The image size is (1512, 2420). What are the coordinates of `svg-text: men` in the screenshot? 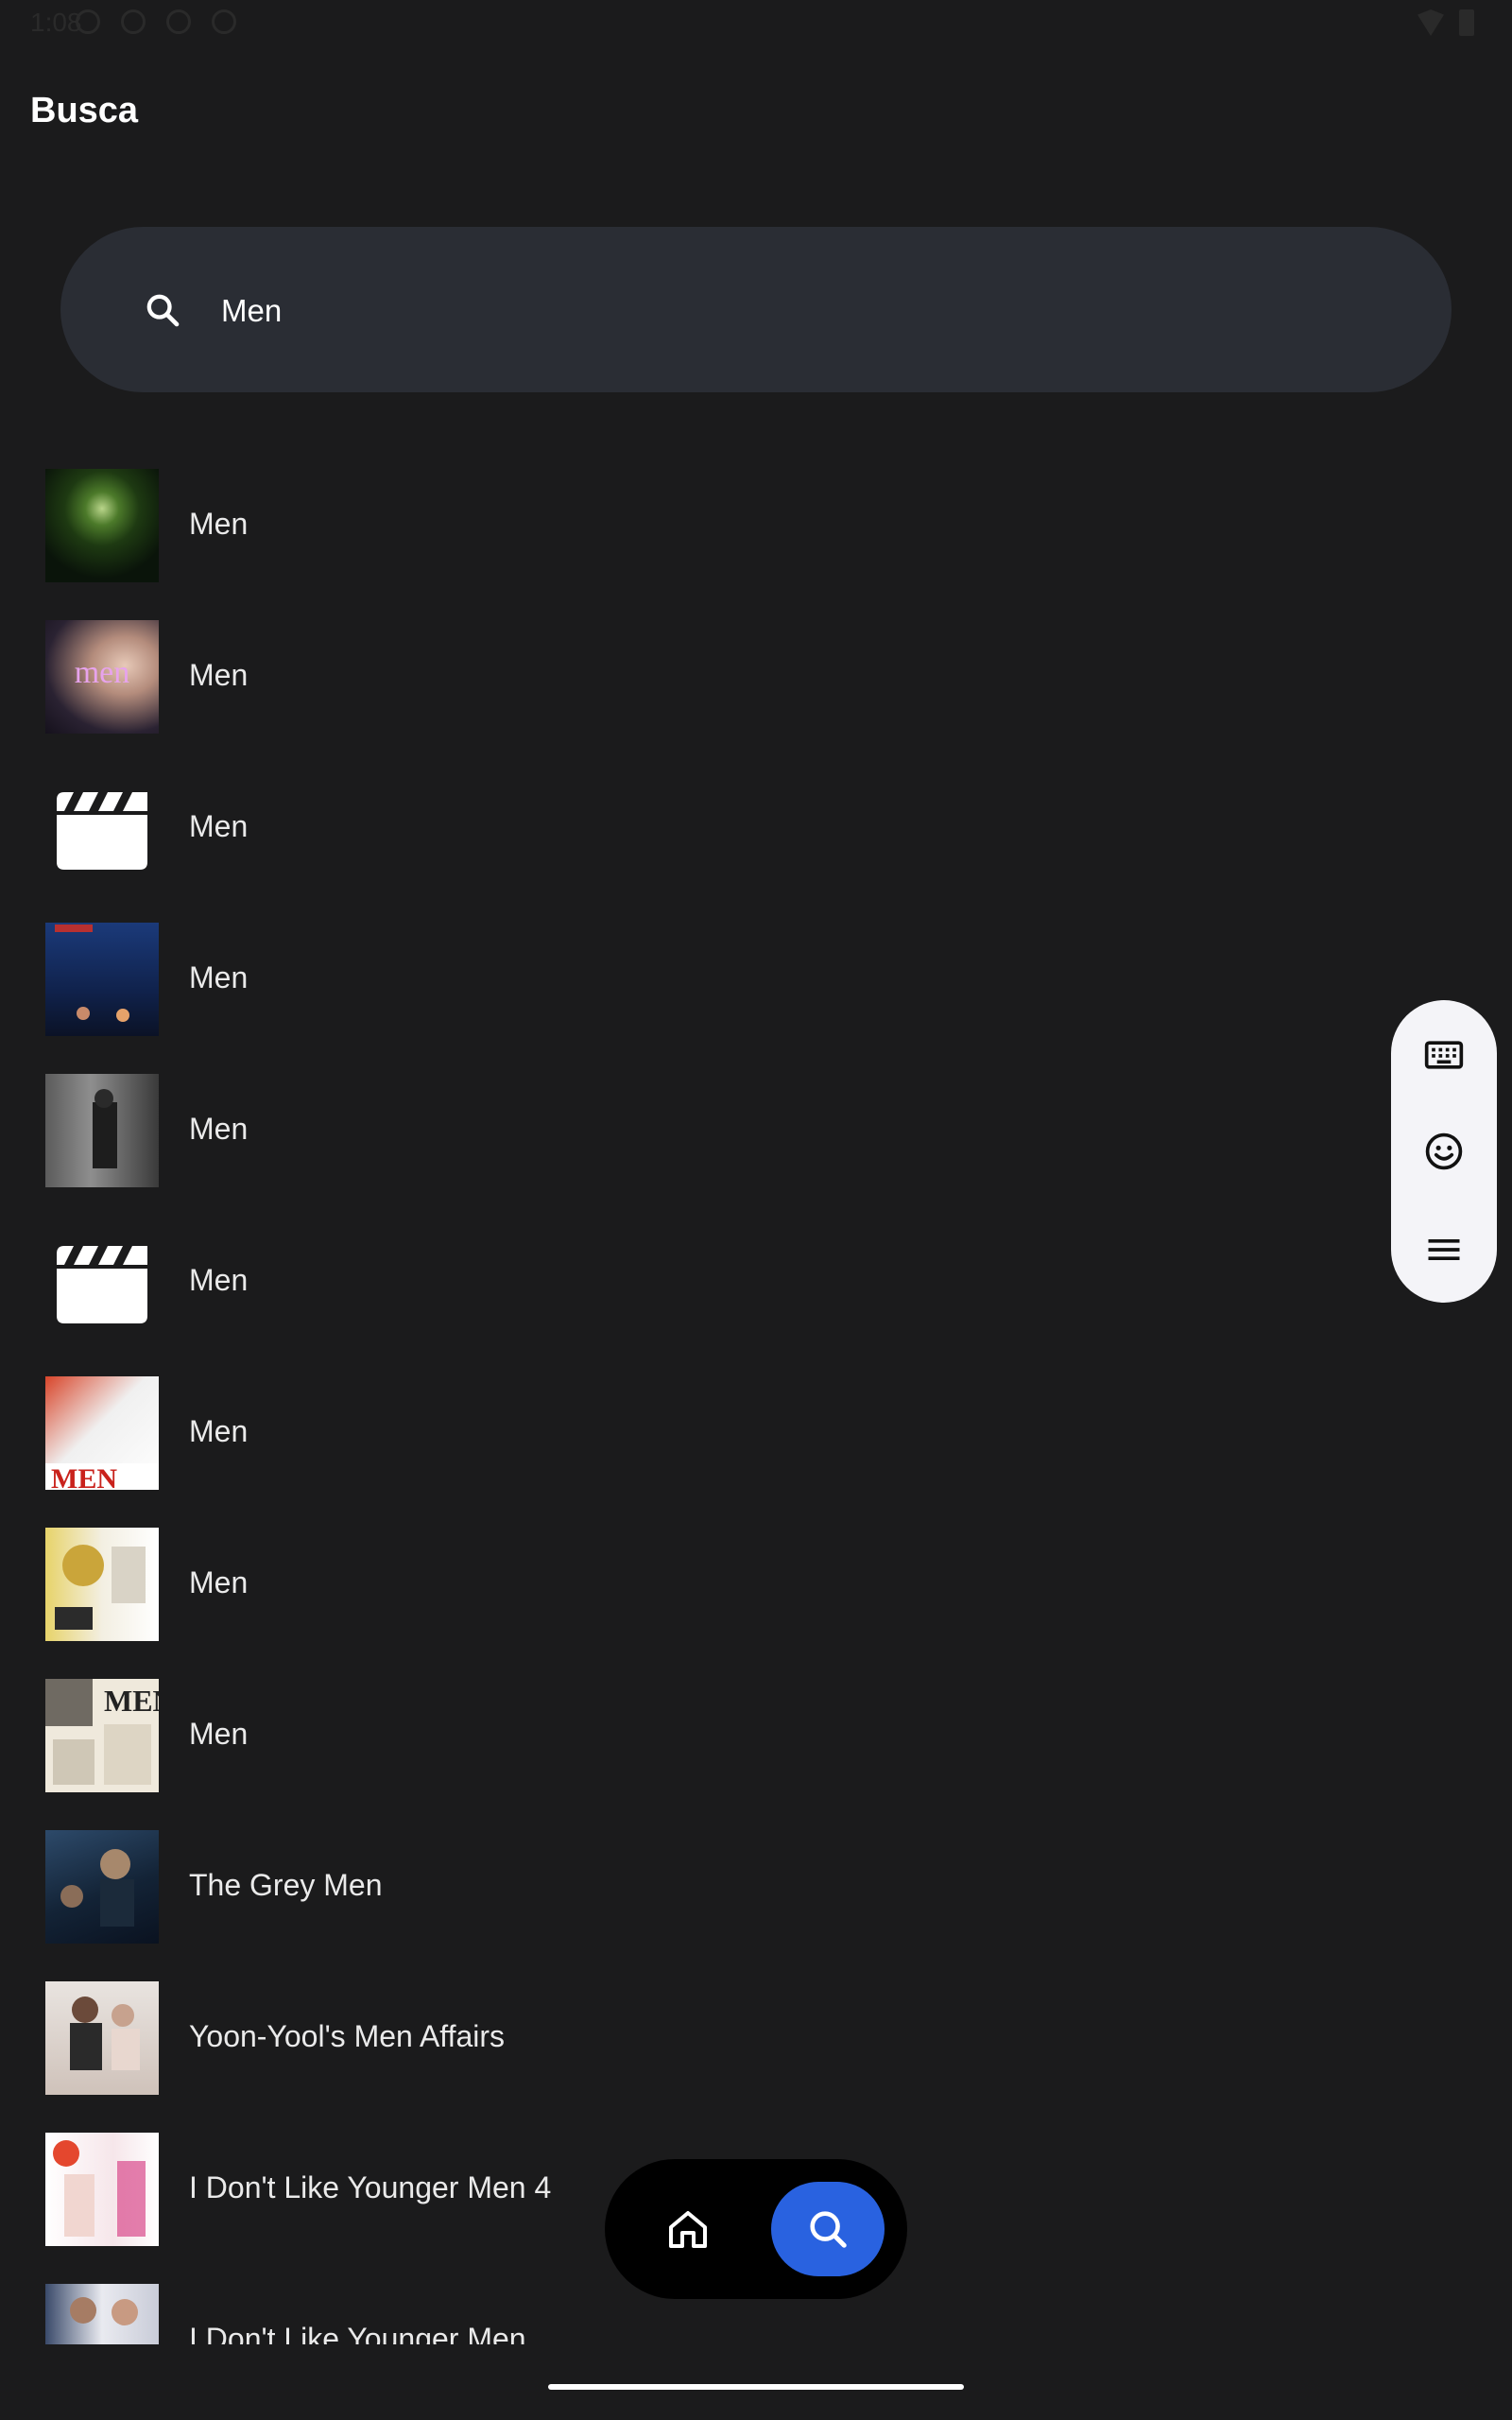 It's located at (102, 672).